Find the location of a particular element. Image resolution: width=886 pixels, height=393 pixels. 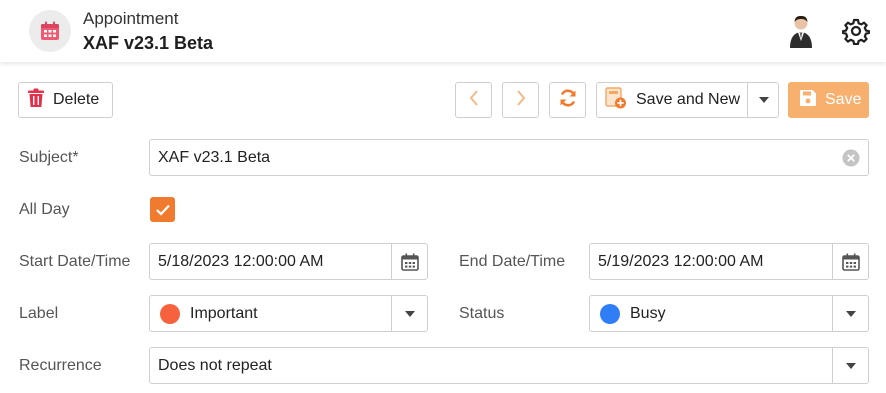

save-options-dropdown is located at coordinates (763, 100).